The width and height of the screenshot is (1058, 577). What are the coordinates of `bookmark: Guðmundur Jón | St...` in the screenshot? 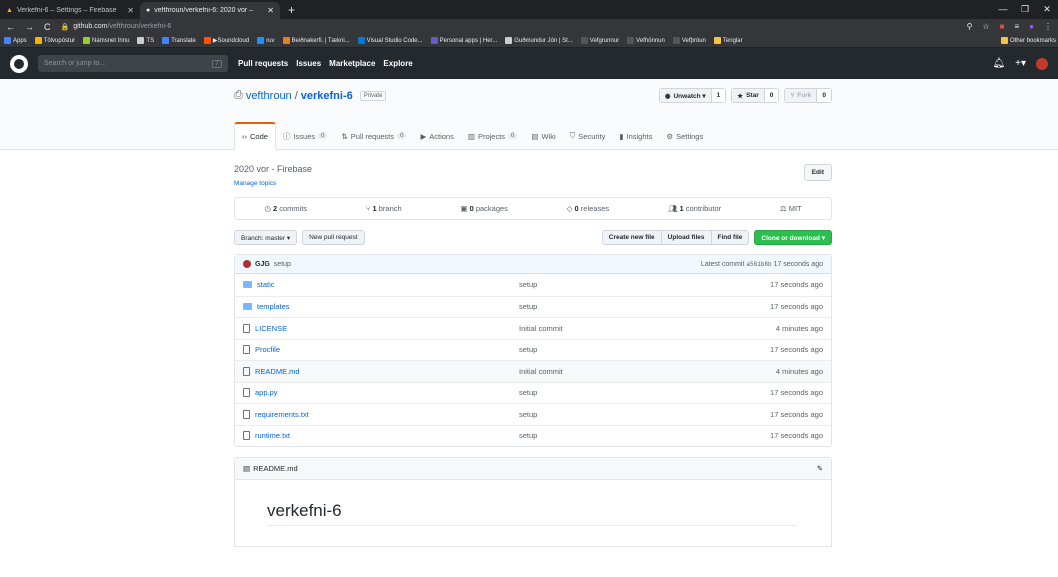 It's located at (539, 40).